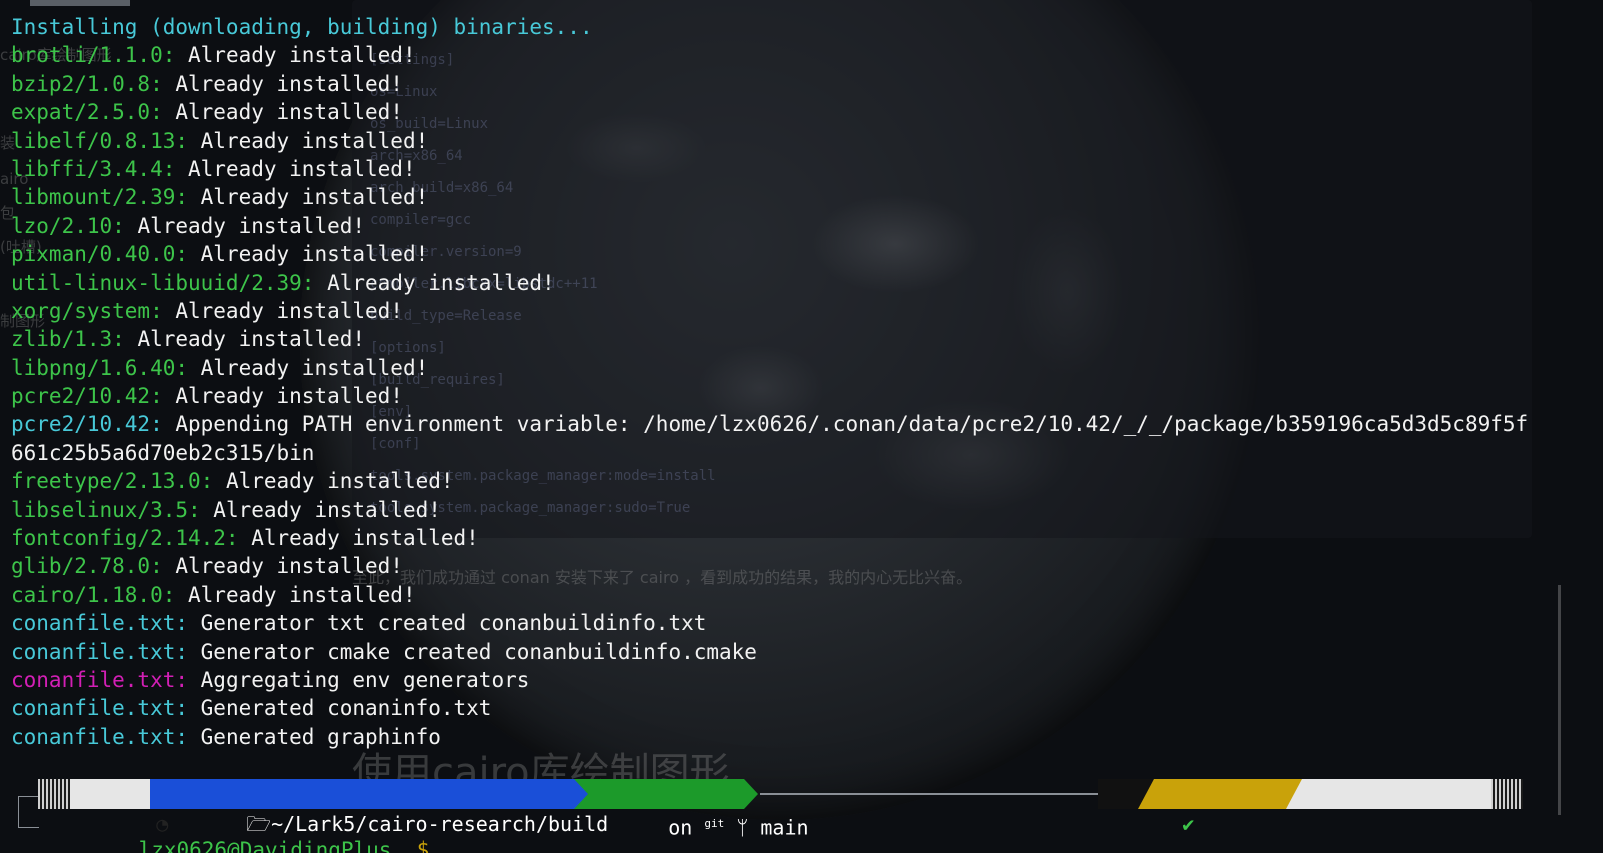  I want to click on git-icon: git, so click(714, 823).